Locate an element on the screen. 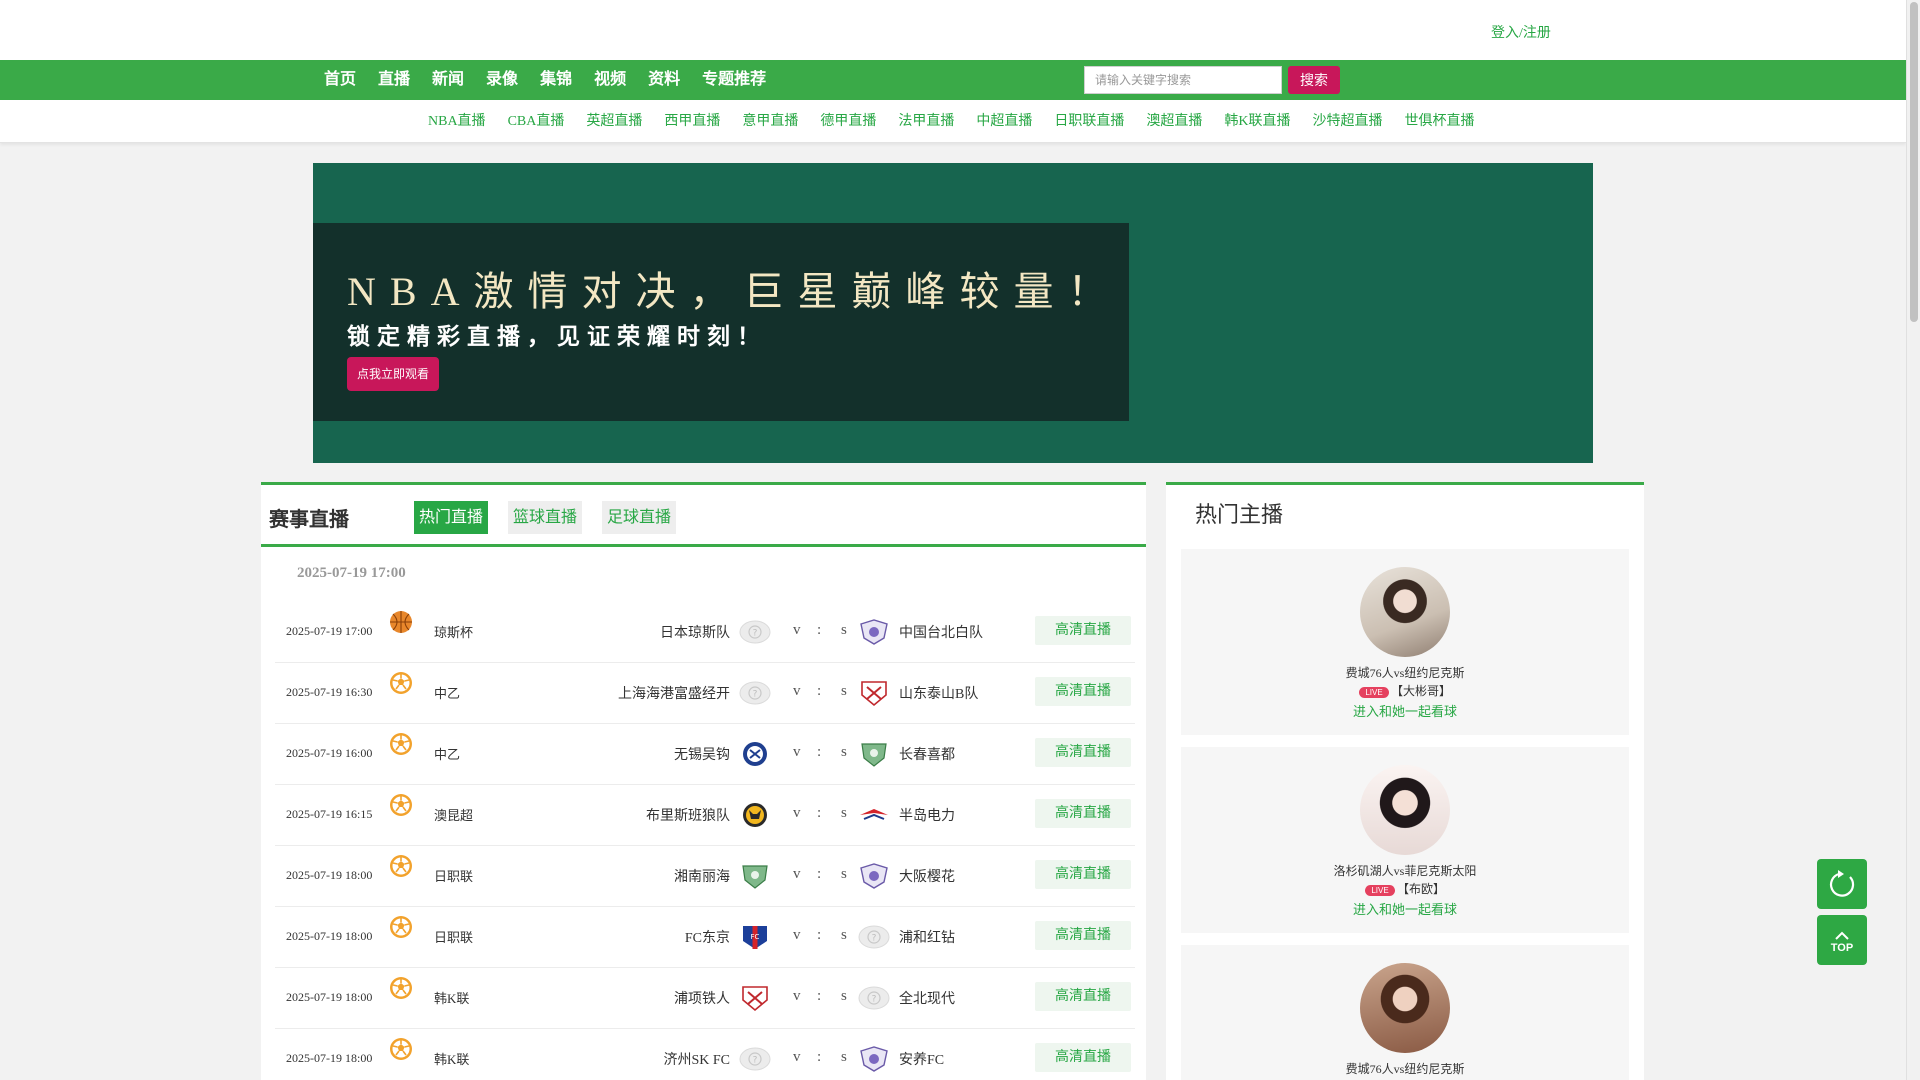 This screenshot has width=1920, height=1080. anchor-card: 费城76人vs纽约尼克斯LIVE【佳佳】进入和她一起看球 is located at coordinates (1405, 1012).